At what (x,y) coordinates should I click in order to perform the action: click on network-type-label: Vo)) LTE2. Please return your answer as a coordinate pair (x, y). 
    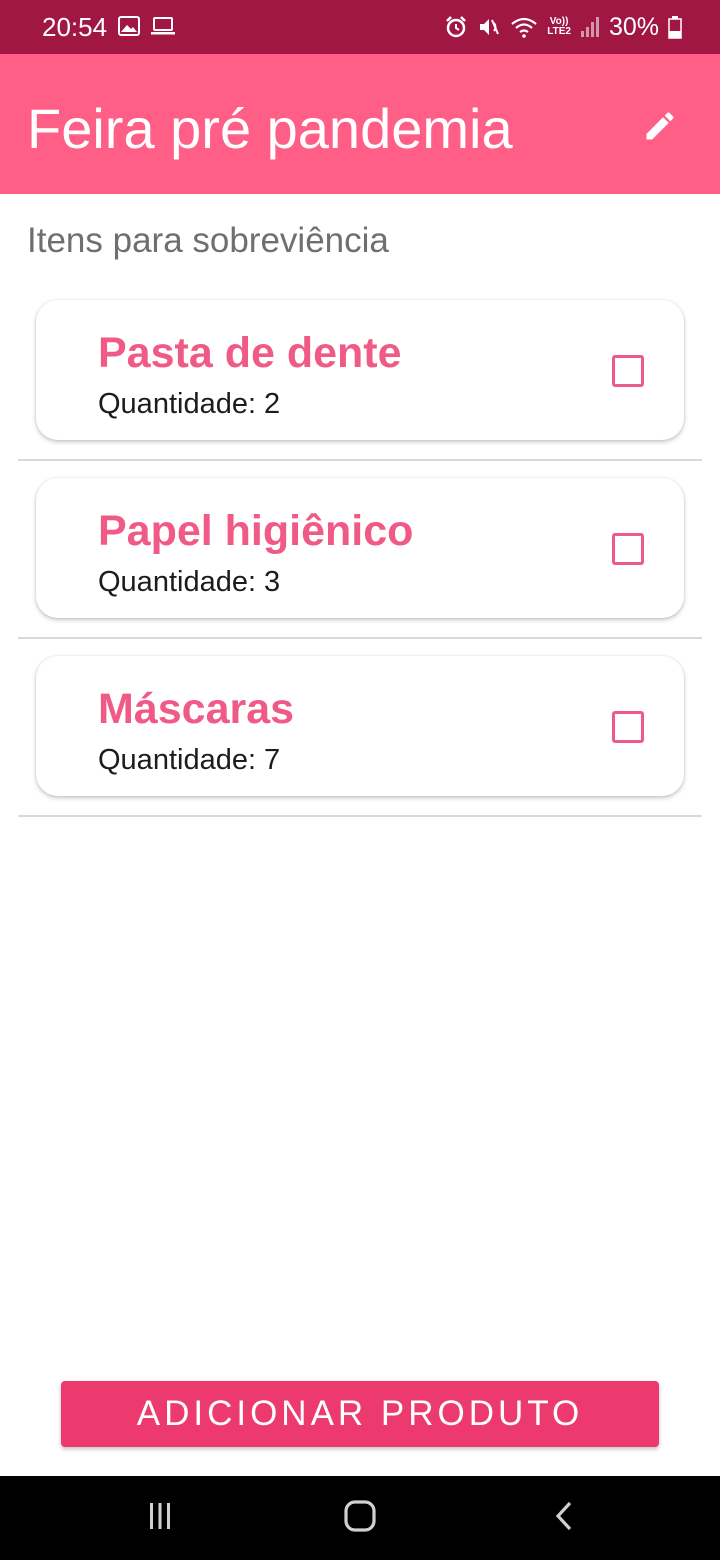
    Looking at the image, I should click on (559, 26).